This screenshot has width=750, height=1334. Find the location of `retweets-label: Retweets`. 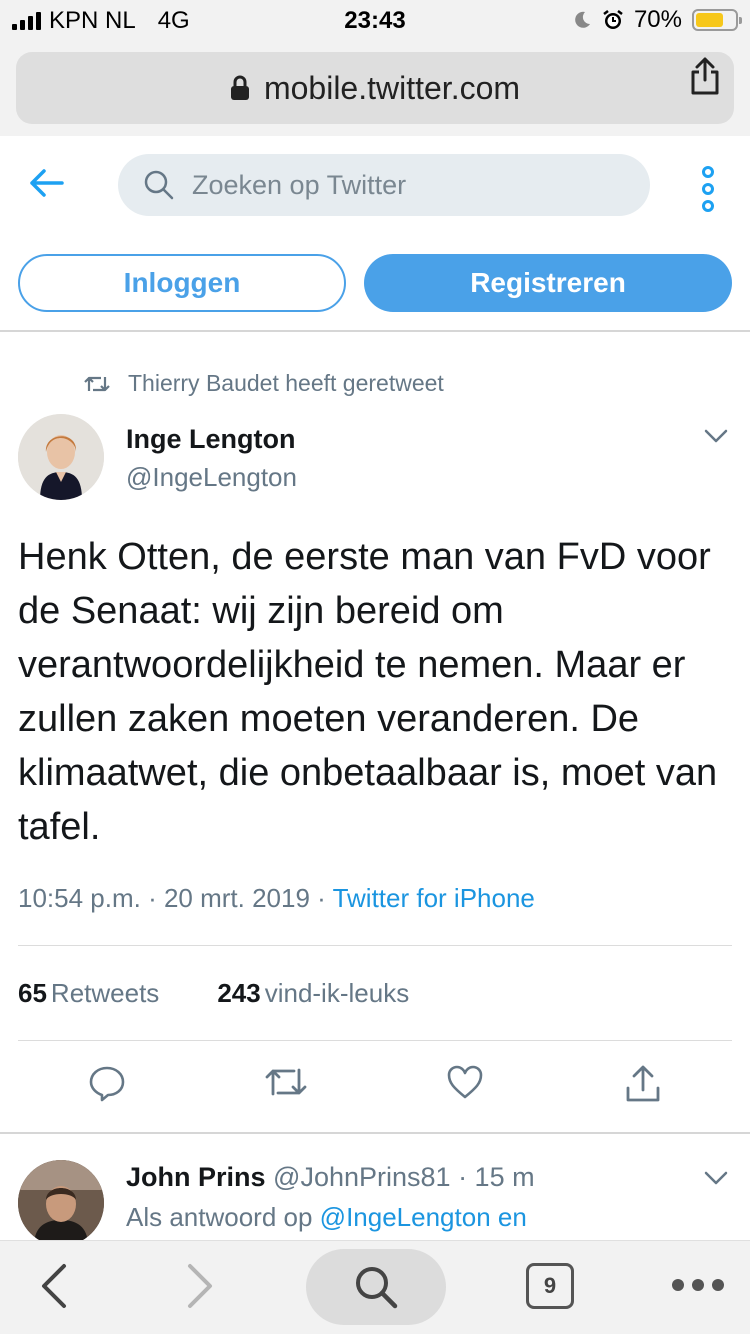

retweets-label: Retweets is located at coordinates (105, 993).